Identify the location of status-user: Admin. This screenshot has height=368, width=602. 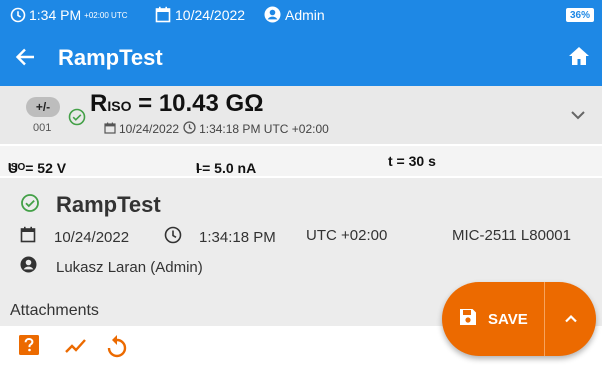
(305, 15).